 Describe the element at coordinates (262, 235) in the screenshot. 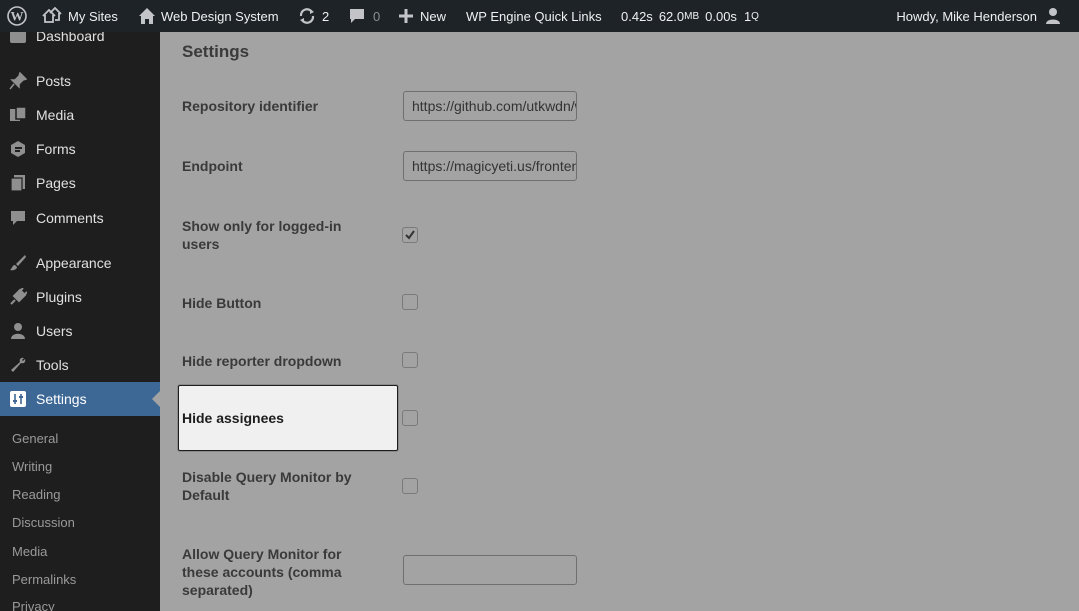

I see `logged-in-label: Show only for logged-in users` at that location.